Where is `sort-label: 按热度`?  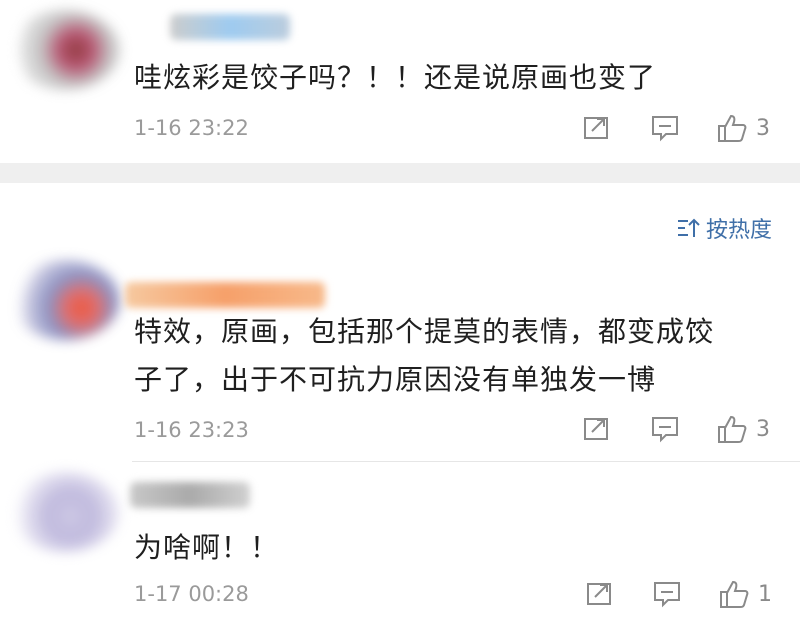
sort-label: 按热度 is located at coordinates (738, 230).